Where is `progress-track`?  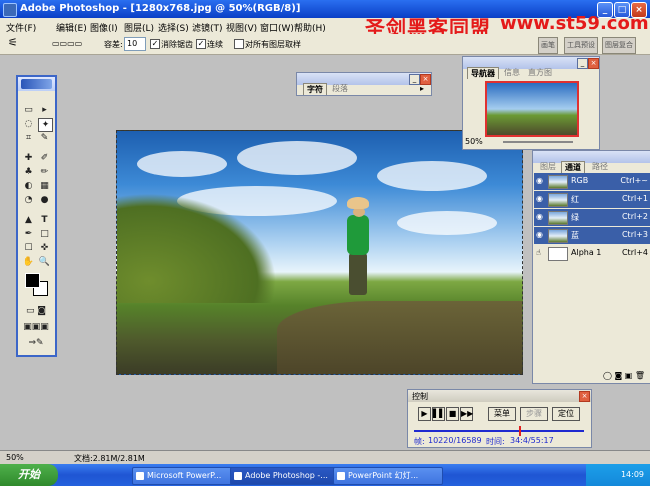
progress-track is located at coordinates (499, 431).